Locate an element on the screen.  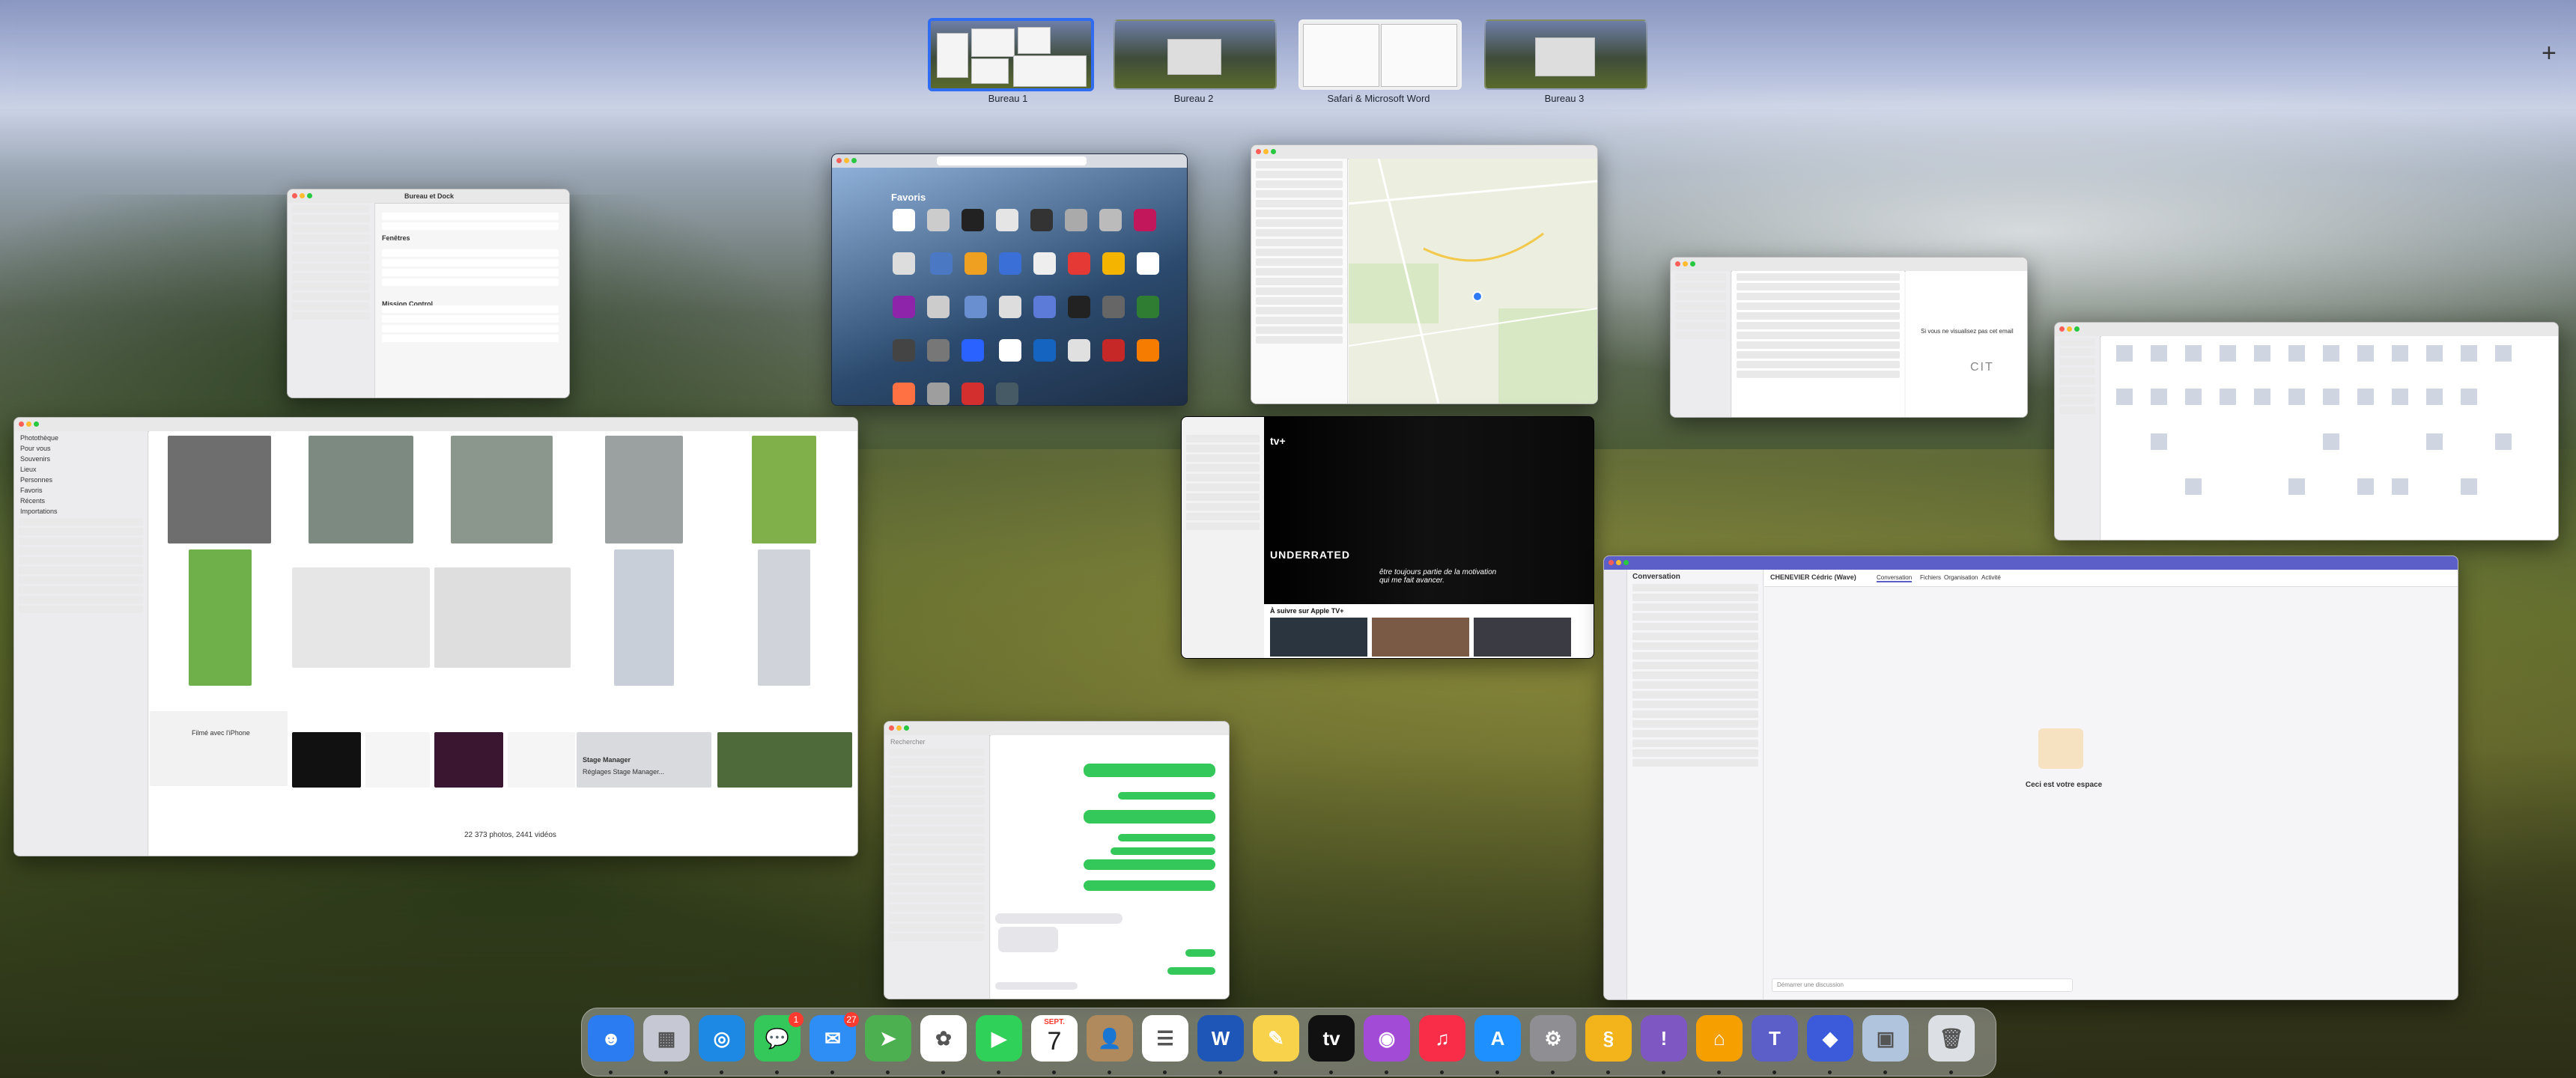
window-mail: Si vous ne visualisez pas cet email CIT is located at coordinates (1849, 337).